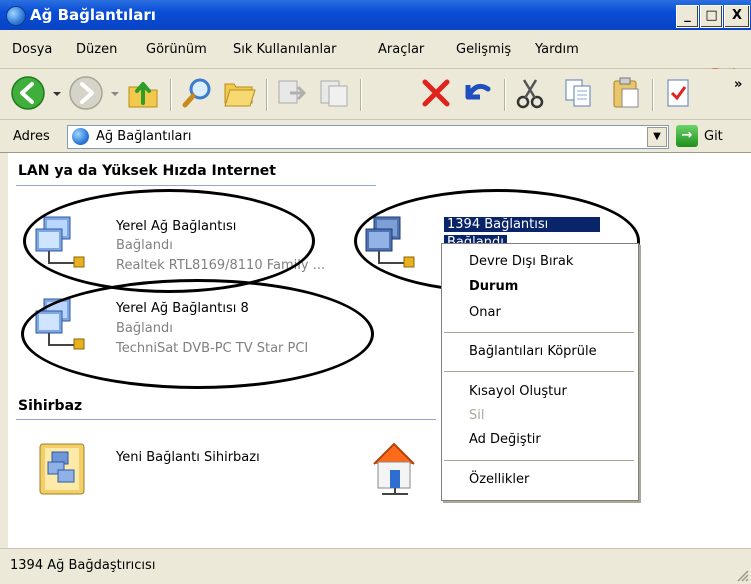 Image resolution: width=751 pixels, height=584 pixels. I want to click on context-menu-item-delete: Sil, so click(477, 415).